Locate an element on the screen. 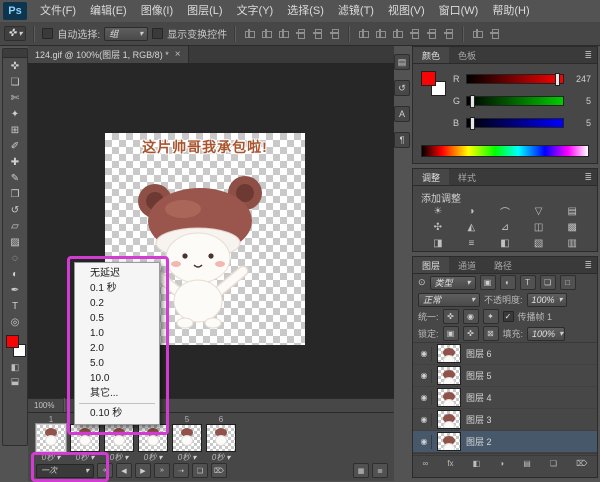  distribute-top-icon is located at coordinates (414, 33).